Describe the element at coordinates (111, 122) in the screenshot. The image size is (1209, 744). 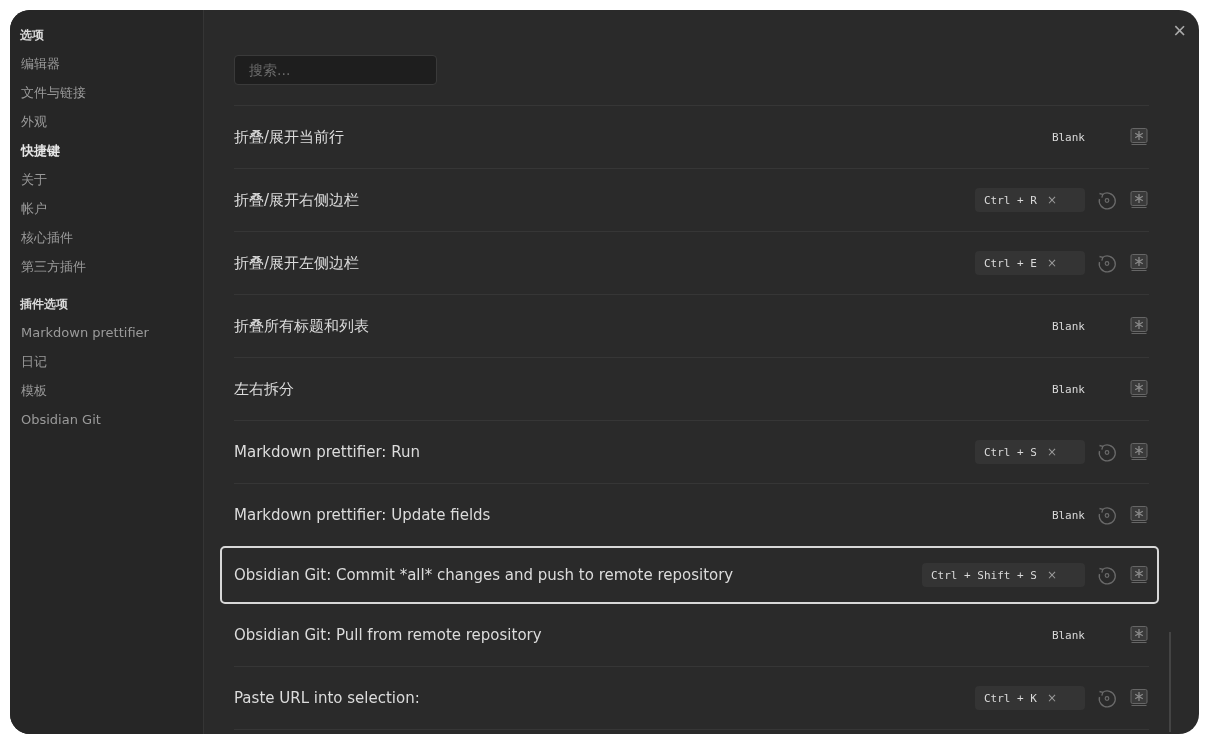
I see `sidebar-item: 外观` at that location.